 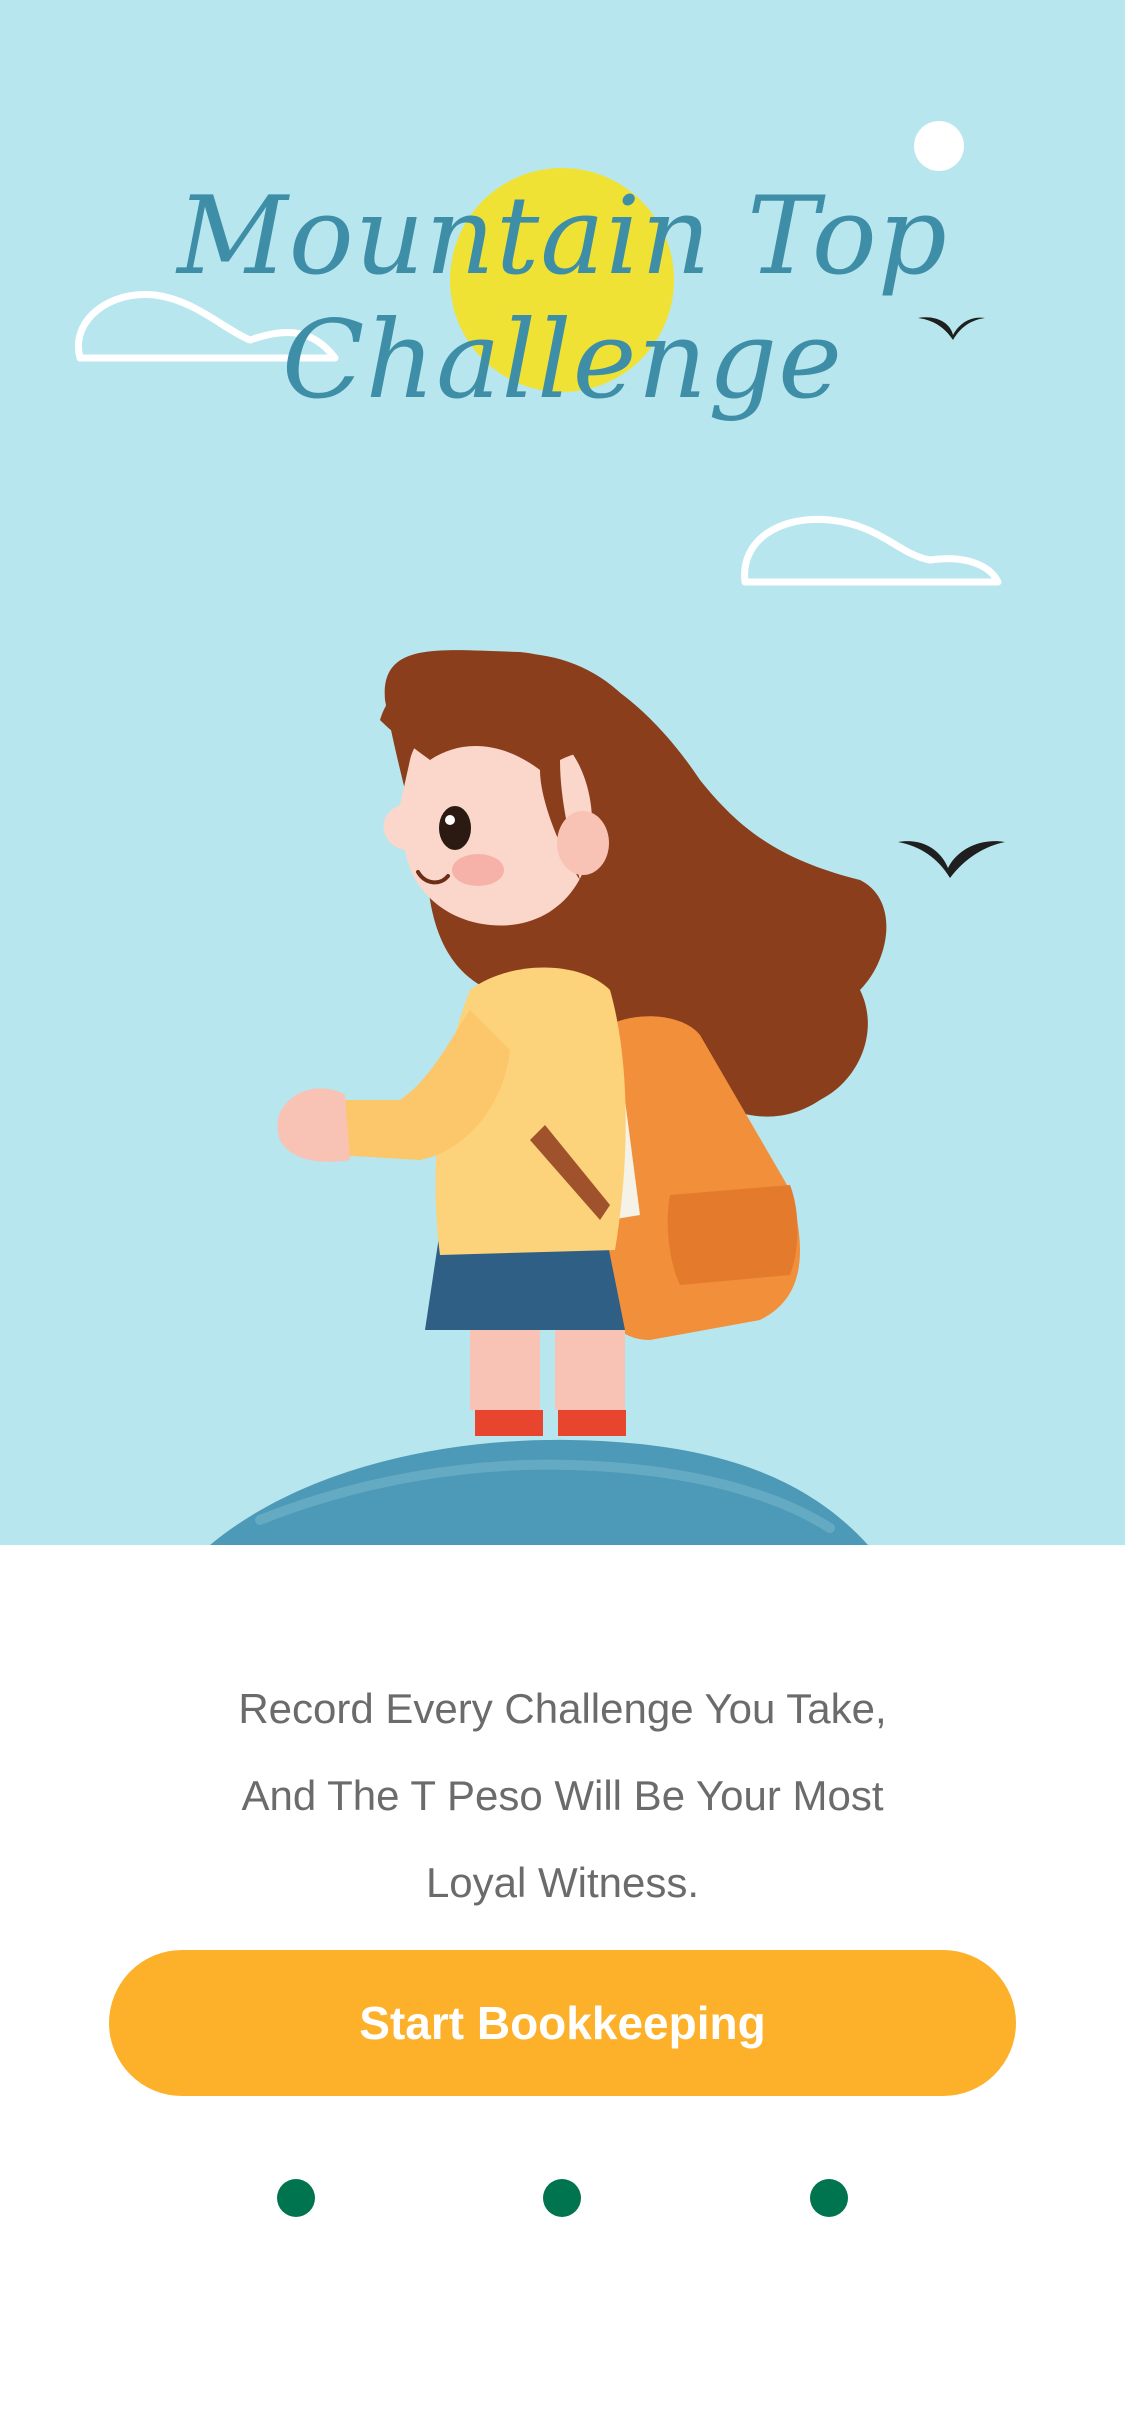 What do you see at coordinates (871, 550) in the screenshot?
I see `cloud-right` at bounding box center [871, 550].